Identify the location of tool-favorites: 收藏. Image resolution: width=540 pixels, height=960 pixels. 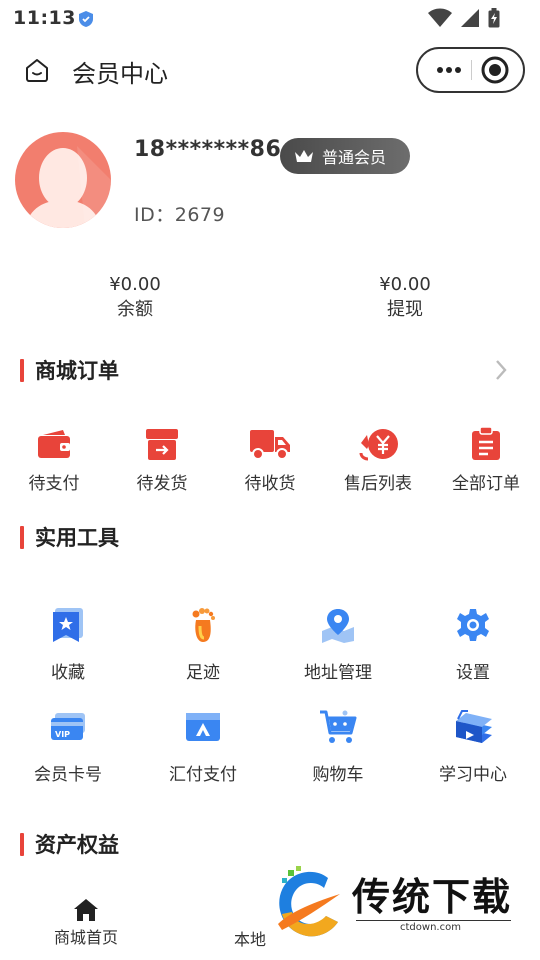
(68, 643).